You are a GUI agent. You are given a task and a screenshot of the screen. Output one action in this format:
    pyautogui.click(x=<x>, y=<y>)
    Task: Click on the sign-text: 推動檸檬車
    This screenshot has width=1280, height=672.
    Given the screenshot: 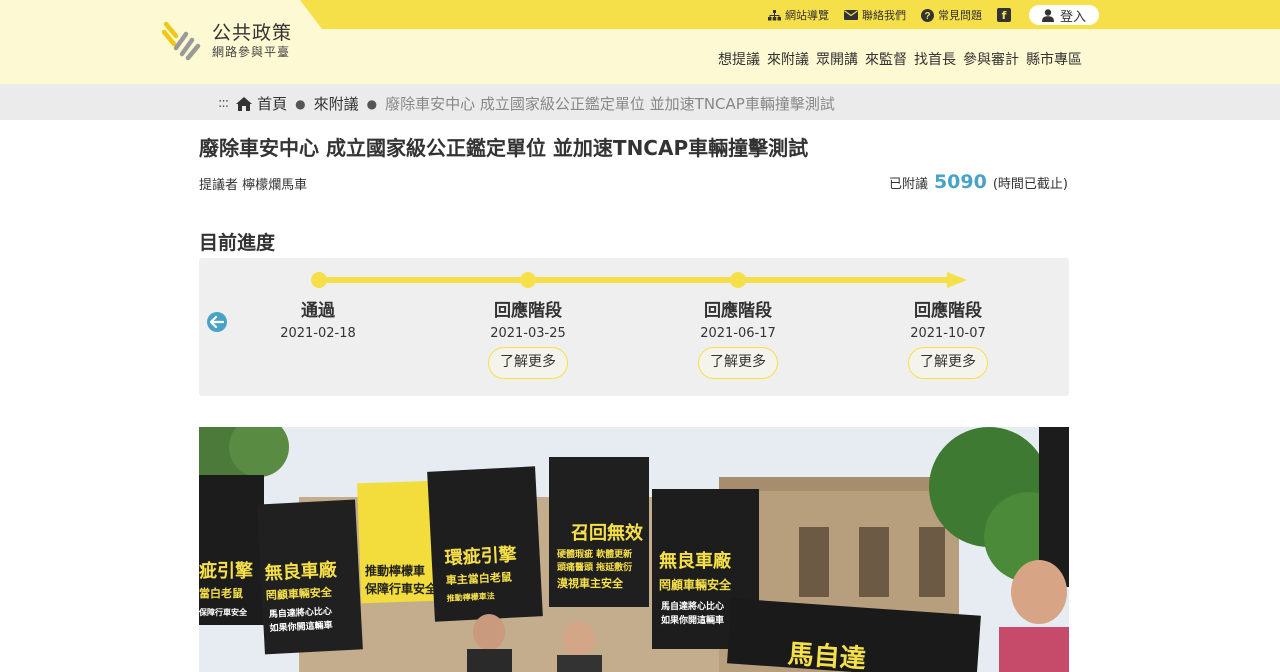 What is the action you would take?
    pyautogui.click(x=395, y=570)
    